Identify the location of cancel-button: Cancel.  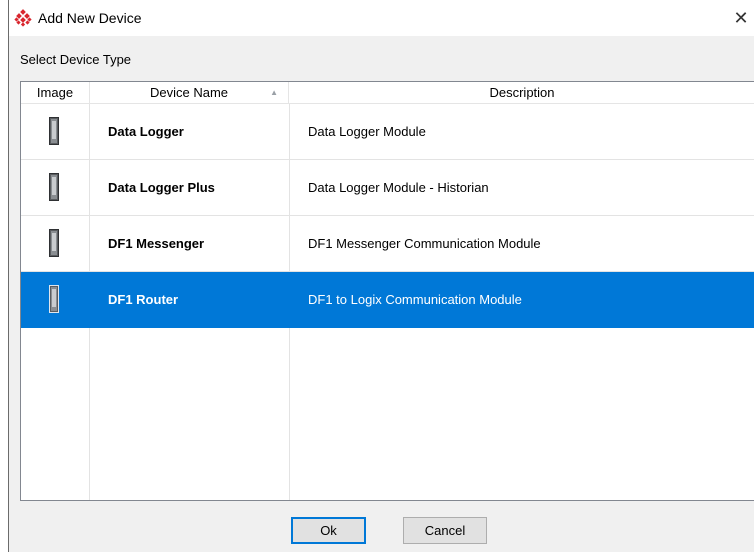
(445, 530).